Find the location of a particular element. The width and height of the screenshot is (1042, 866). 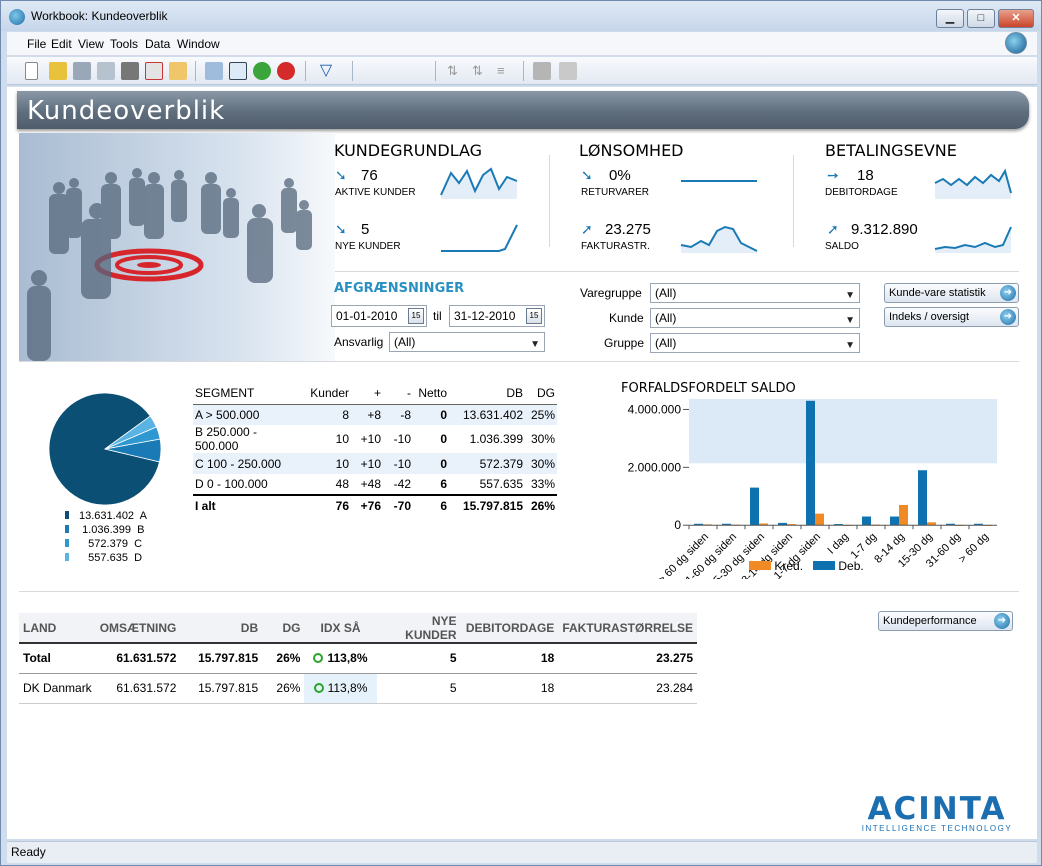

cell: C 100 - 250.000 is located at coordinates (249, 463).